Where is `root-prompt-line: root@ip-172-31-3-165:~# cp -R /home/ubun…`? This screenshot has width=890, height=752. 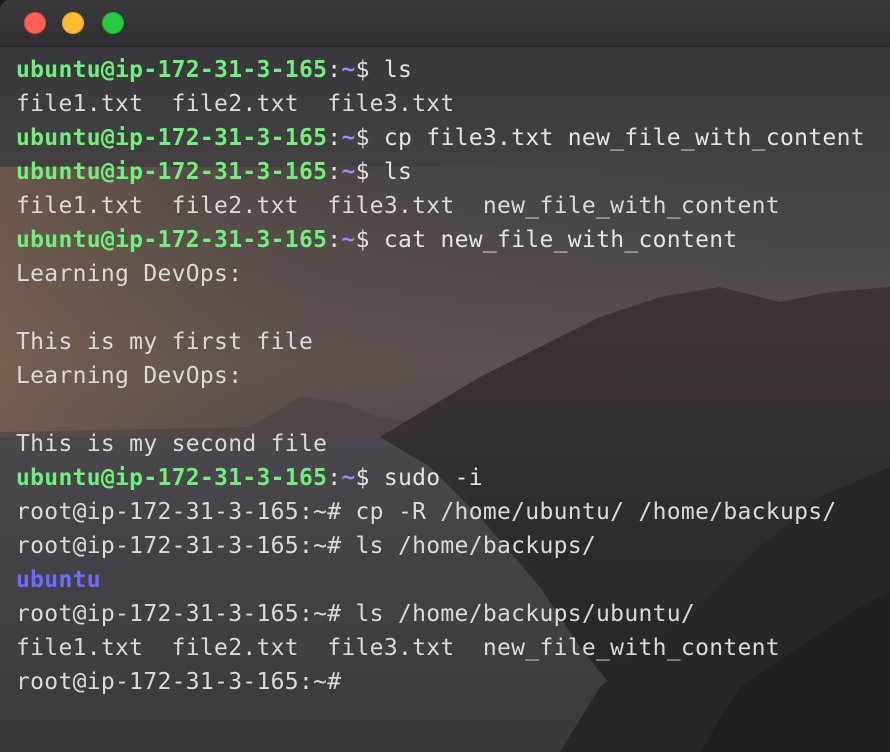 root-prompt-line: root@ip-172-31-3-165:~# cp -R /home/ubun… is located at coordinates (426, 512).